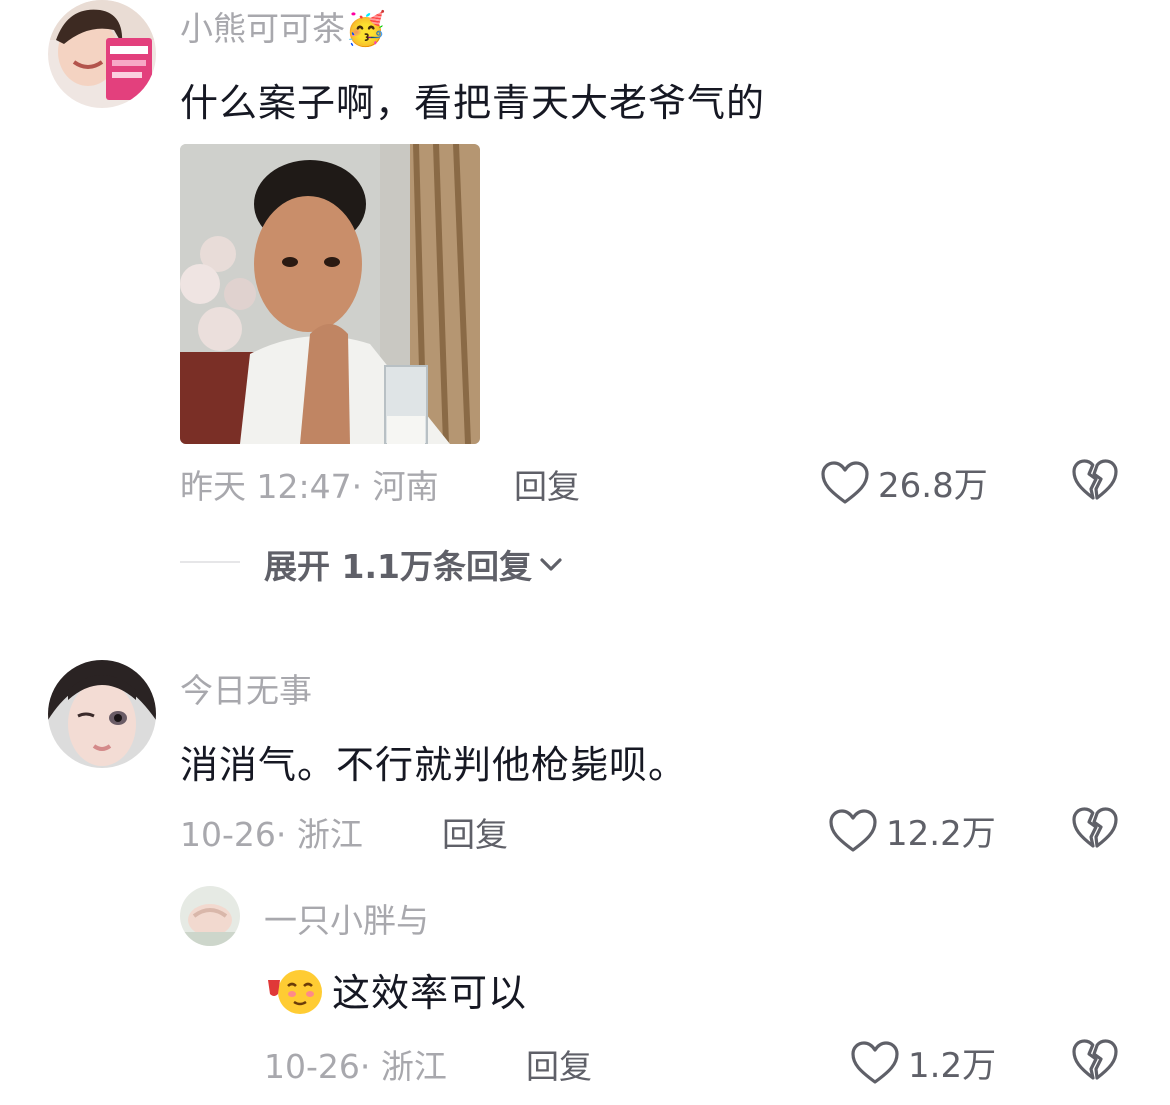 Image resolution: width=1170 pixels, height=1105 pixels. I want to click on chevron-down-icon, so click(551, 564).